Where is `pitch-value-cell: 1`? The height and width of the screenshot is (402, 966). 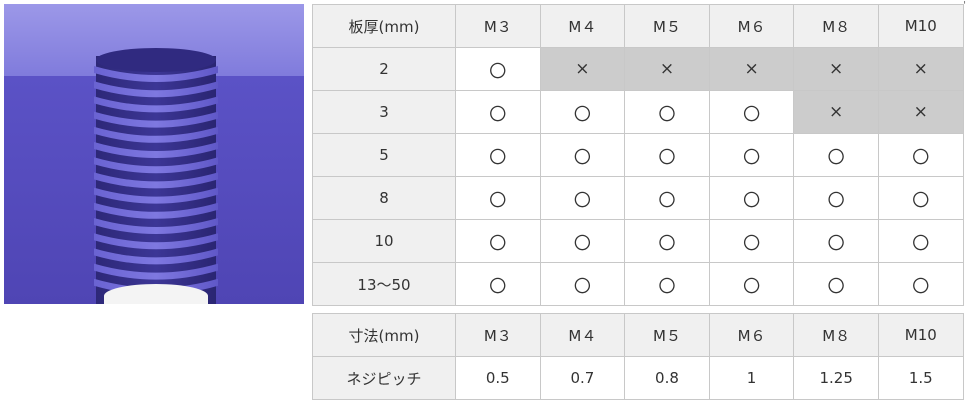 pitch-value-cell: 1 is located at coordinates (751, 378).